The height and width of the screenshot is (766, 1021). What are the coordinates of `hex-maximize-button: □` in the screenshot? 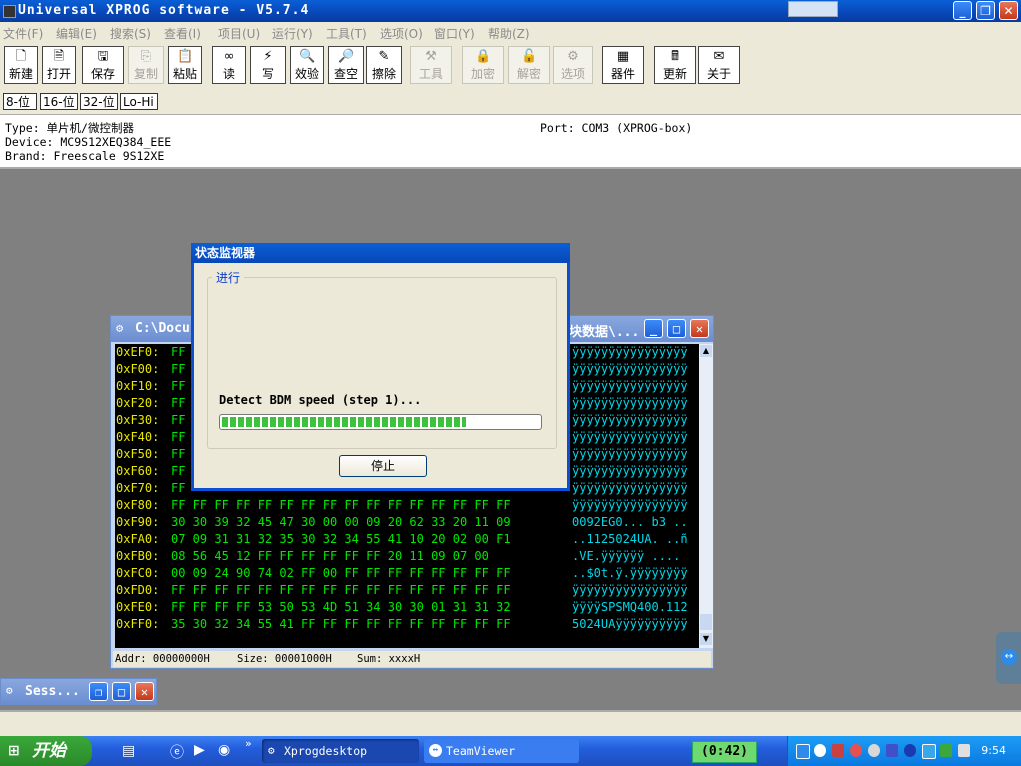 It's located at (676, 328).